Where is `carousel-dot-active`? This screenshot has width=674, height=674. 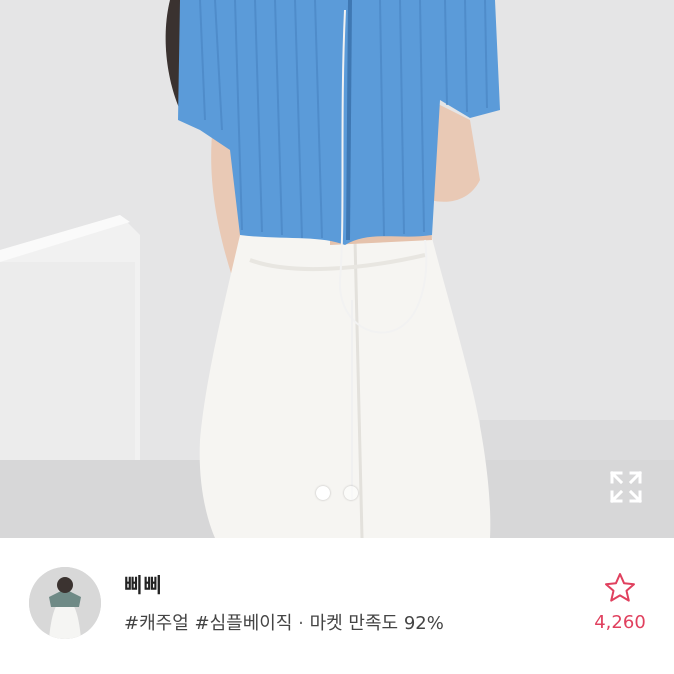
carousel-dot-active is located at coordinates (323, 493).